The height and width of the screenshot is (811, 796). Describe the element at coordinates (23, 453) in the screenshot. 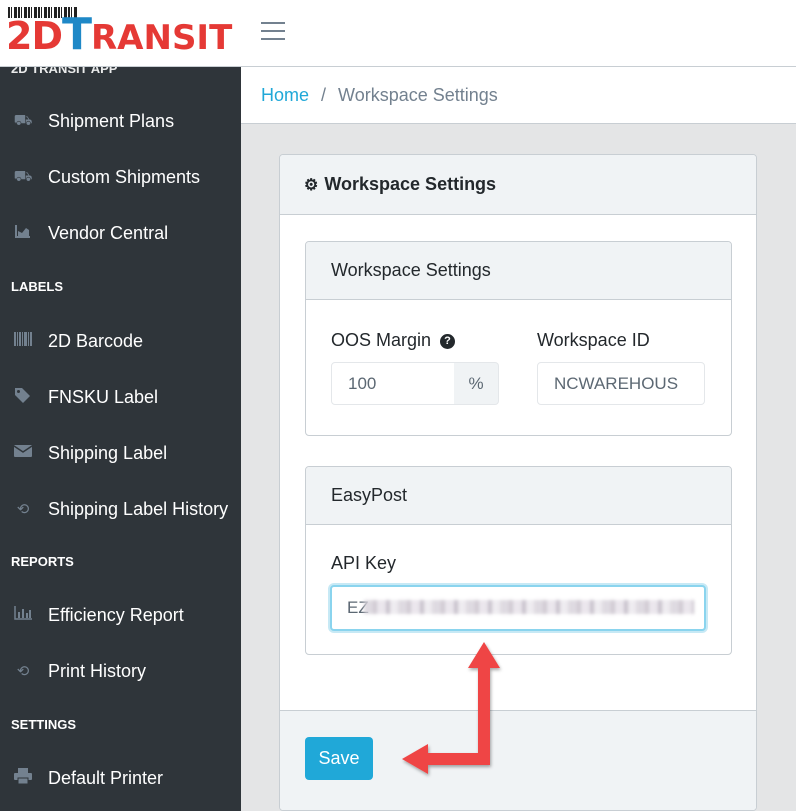

I see `envelope-icon` at that location.